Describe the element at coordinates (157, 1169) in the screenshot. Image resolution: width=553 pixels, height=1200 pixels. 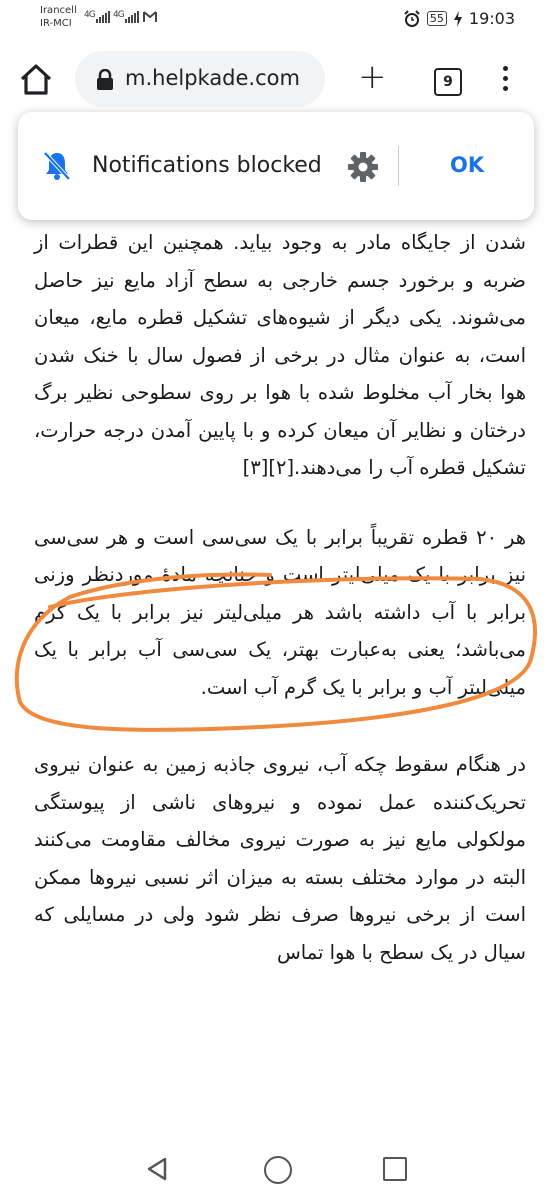
I see `back-icon` at that location.